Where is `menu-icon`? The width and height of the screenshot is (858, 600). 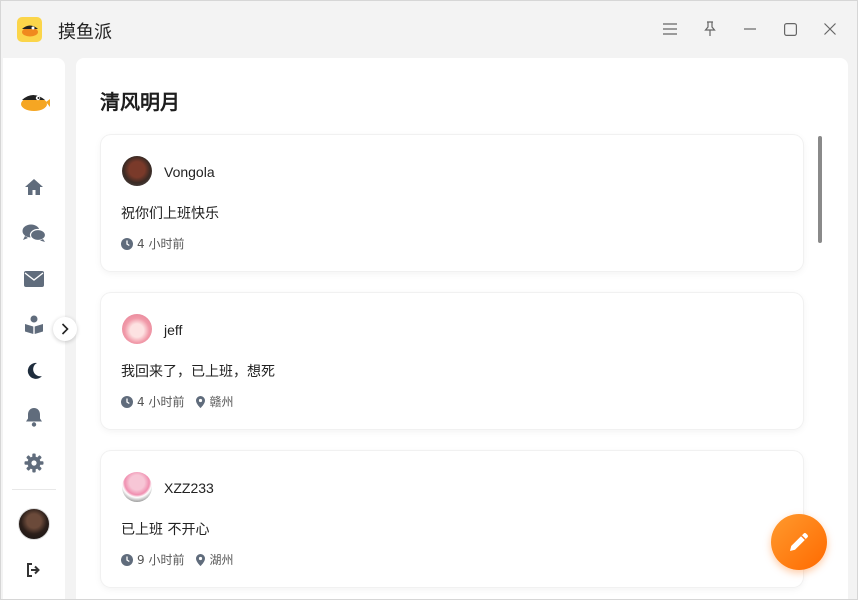 menu-icon is located at coordinates (670, 29).